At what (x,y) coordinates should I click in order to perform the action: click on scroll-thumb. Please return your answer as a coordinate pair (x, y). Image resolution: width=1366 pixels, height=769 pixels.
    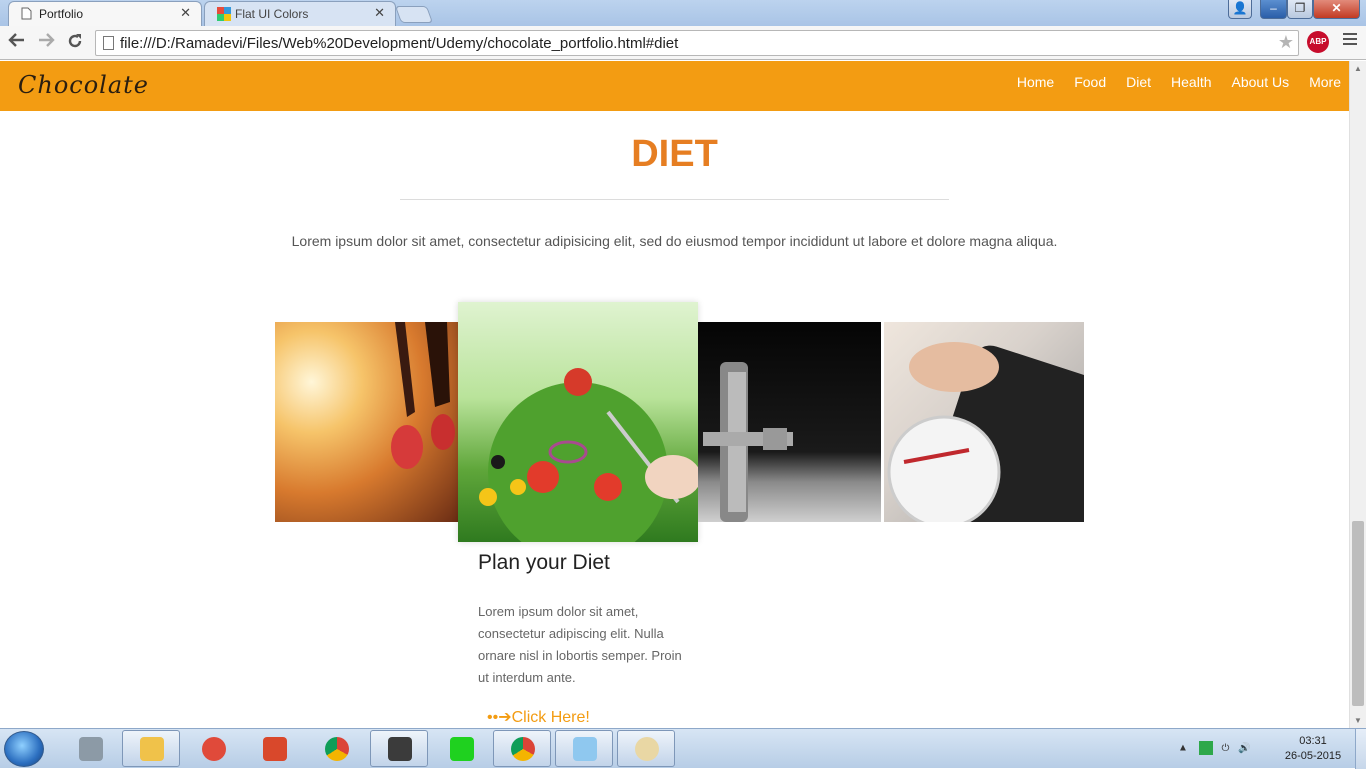
    Looking at the image, I should click on (1358, 613).